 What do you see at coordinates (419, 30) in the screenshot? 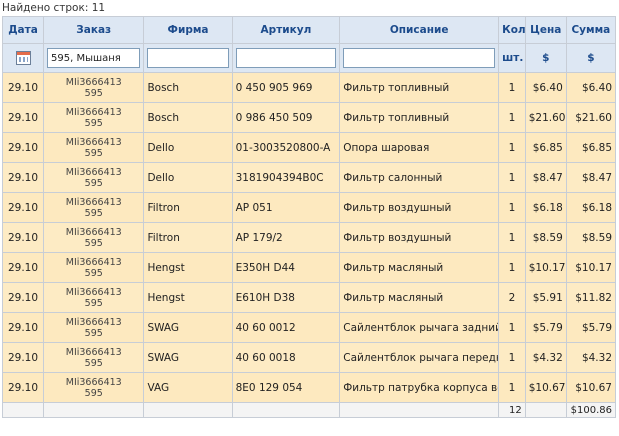
I see `header-description: Описание` at bounding box center [419, 30].